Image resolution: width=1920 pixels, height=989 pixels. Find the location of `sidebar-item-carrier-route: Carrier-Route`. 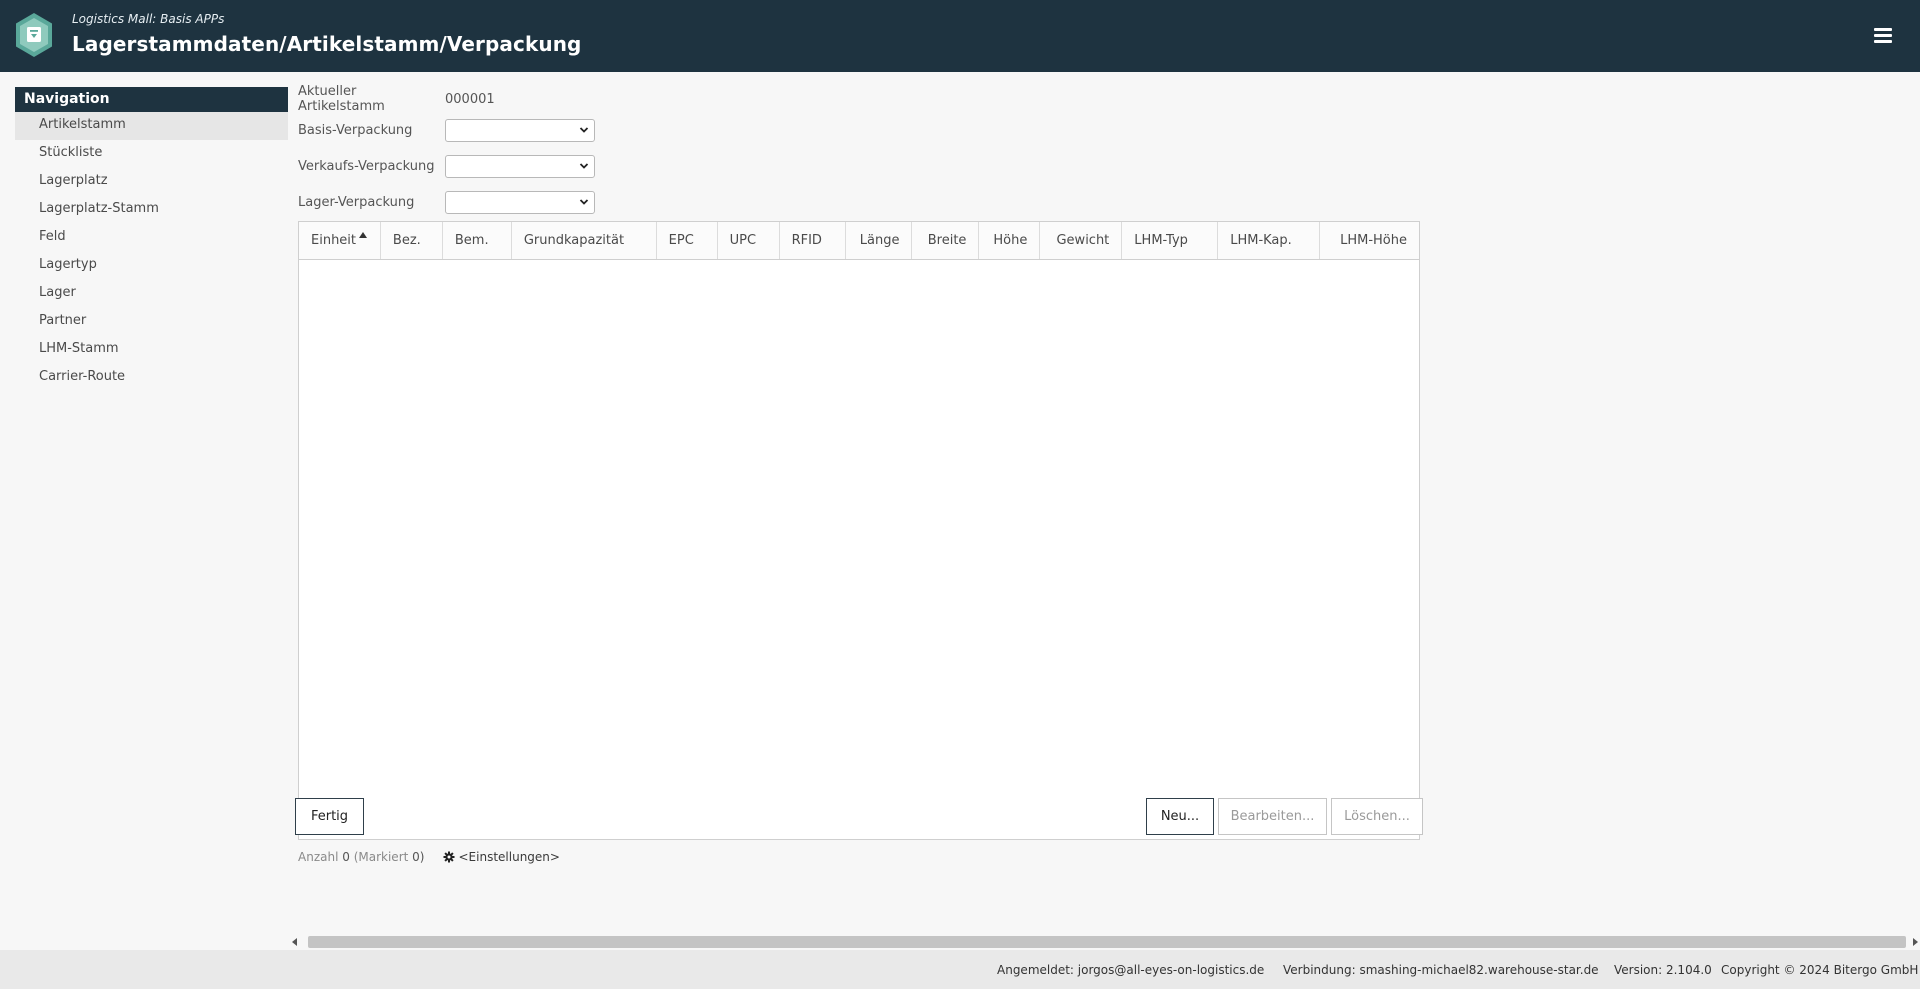

sidebar-item-carrier-route: Carrier-Route is located at coordinates (151, 378).